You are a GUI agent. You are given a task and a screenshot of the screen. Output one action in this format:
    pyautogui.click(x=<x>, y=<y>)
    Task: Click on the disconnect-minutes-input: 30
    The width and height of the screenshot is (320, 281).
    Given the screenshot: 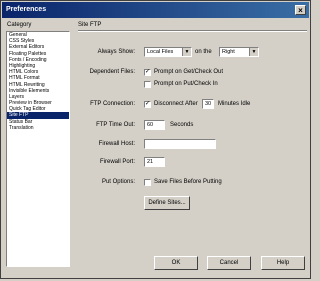 What is the action you would take?
    pyautogui.click(x=208, y=104)
    